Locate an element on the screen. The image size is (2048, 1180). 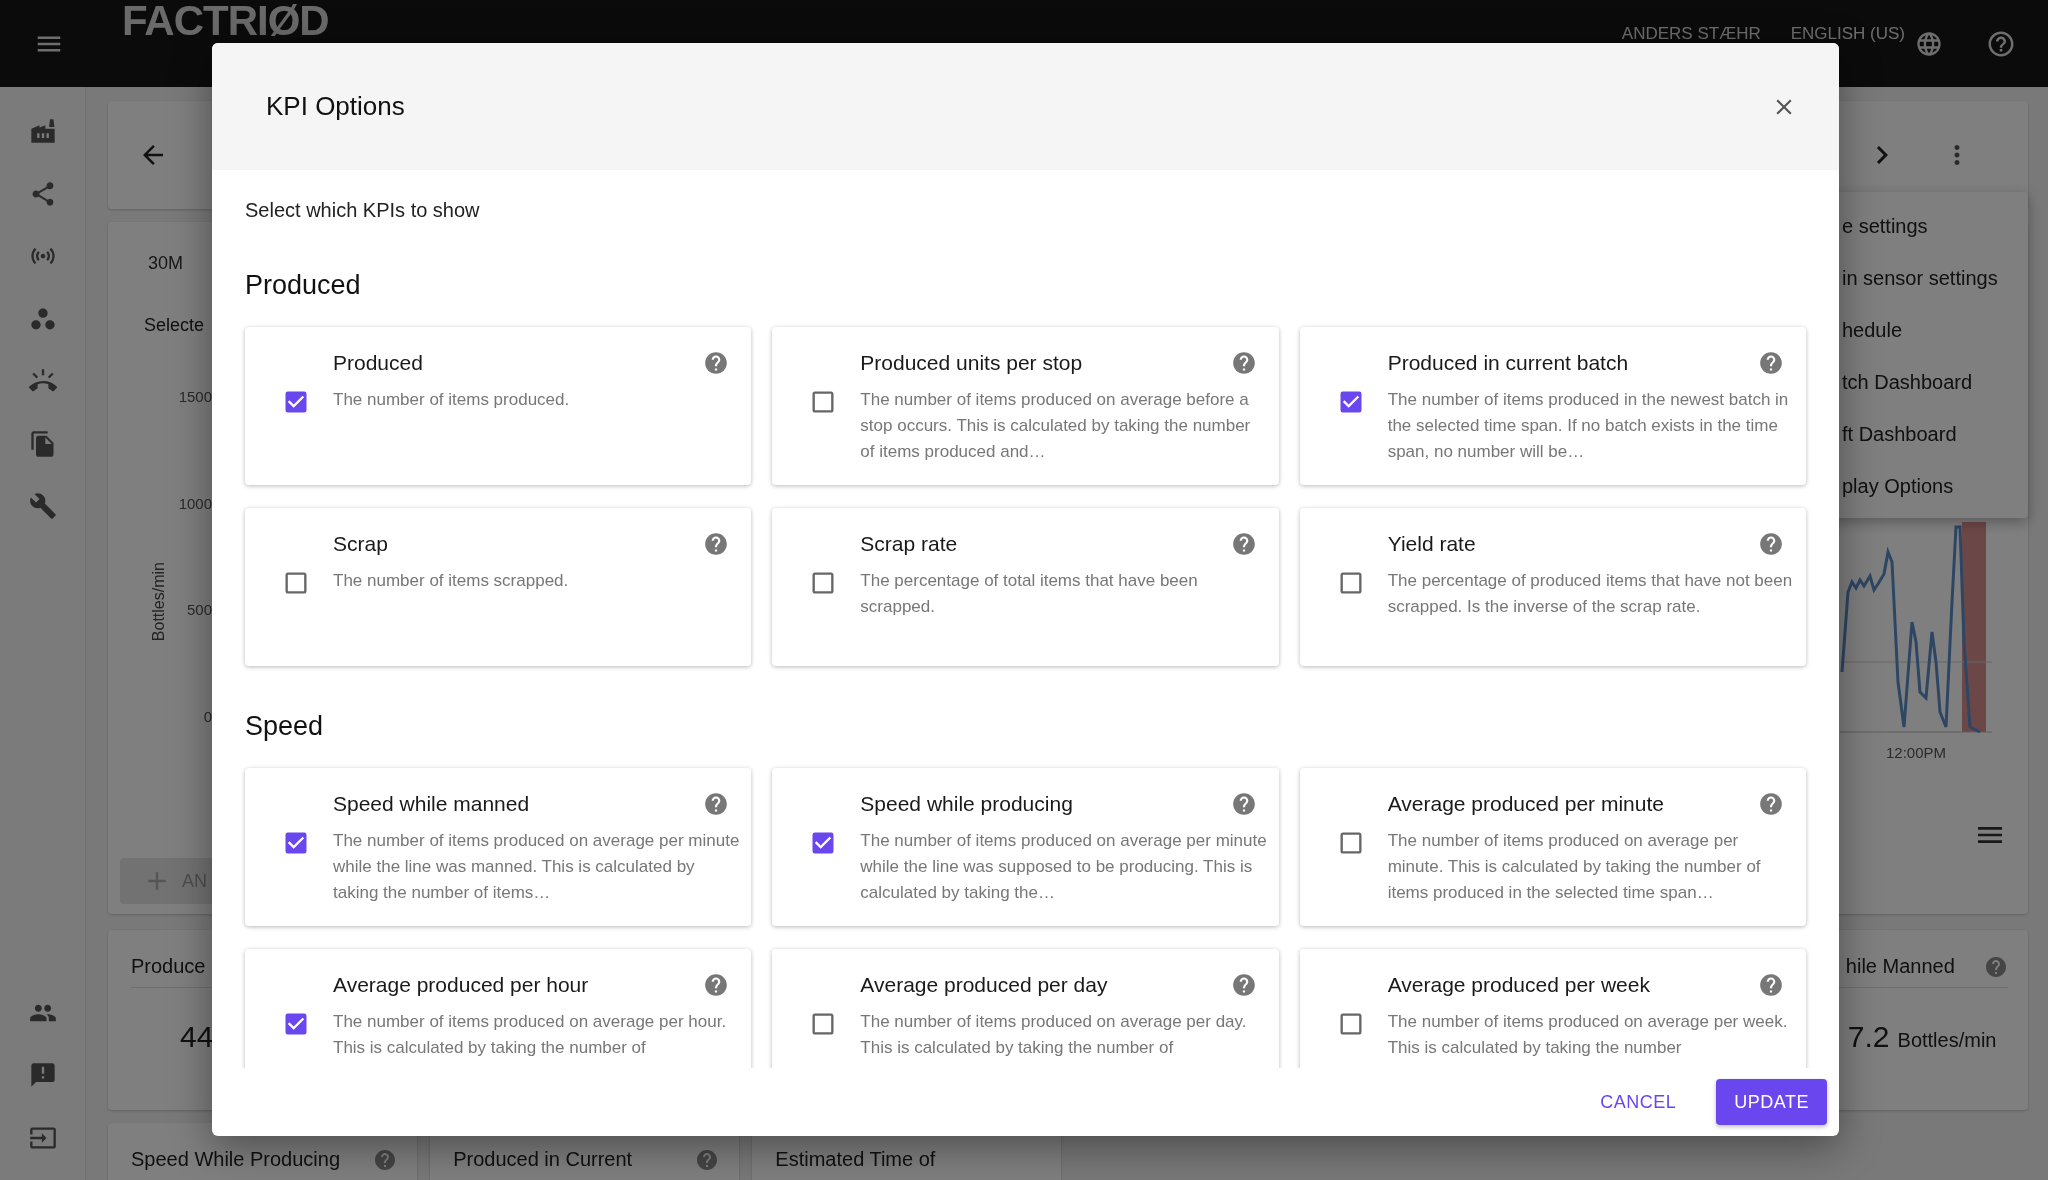
kpi-title: Produced in Current is located at coordinates (543, 1159).